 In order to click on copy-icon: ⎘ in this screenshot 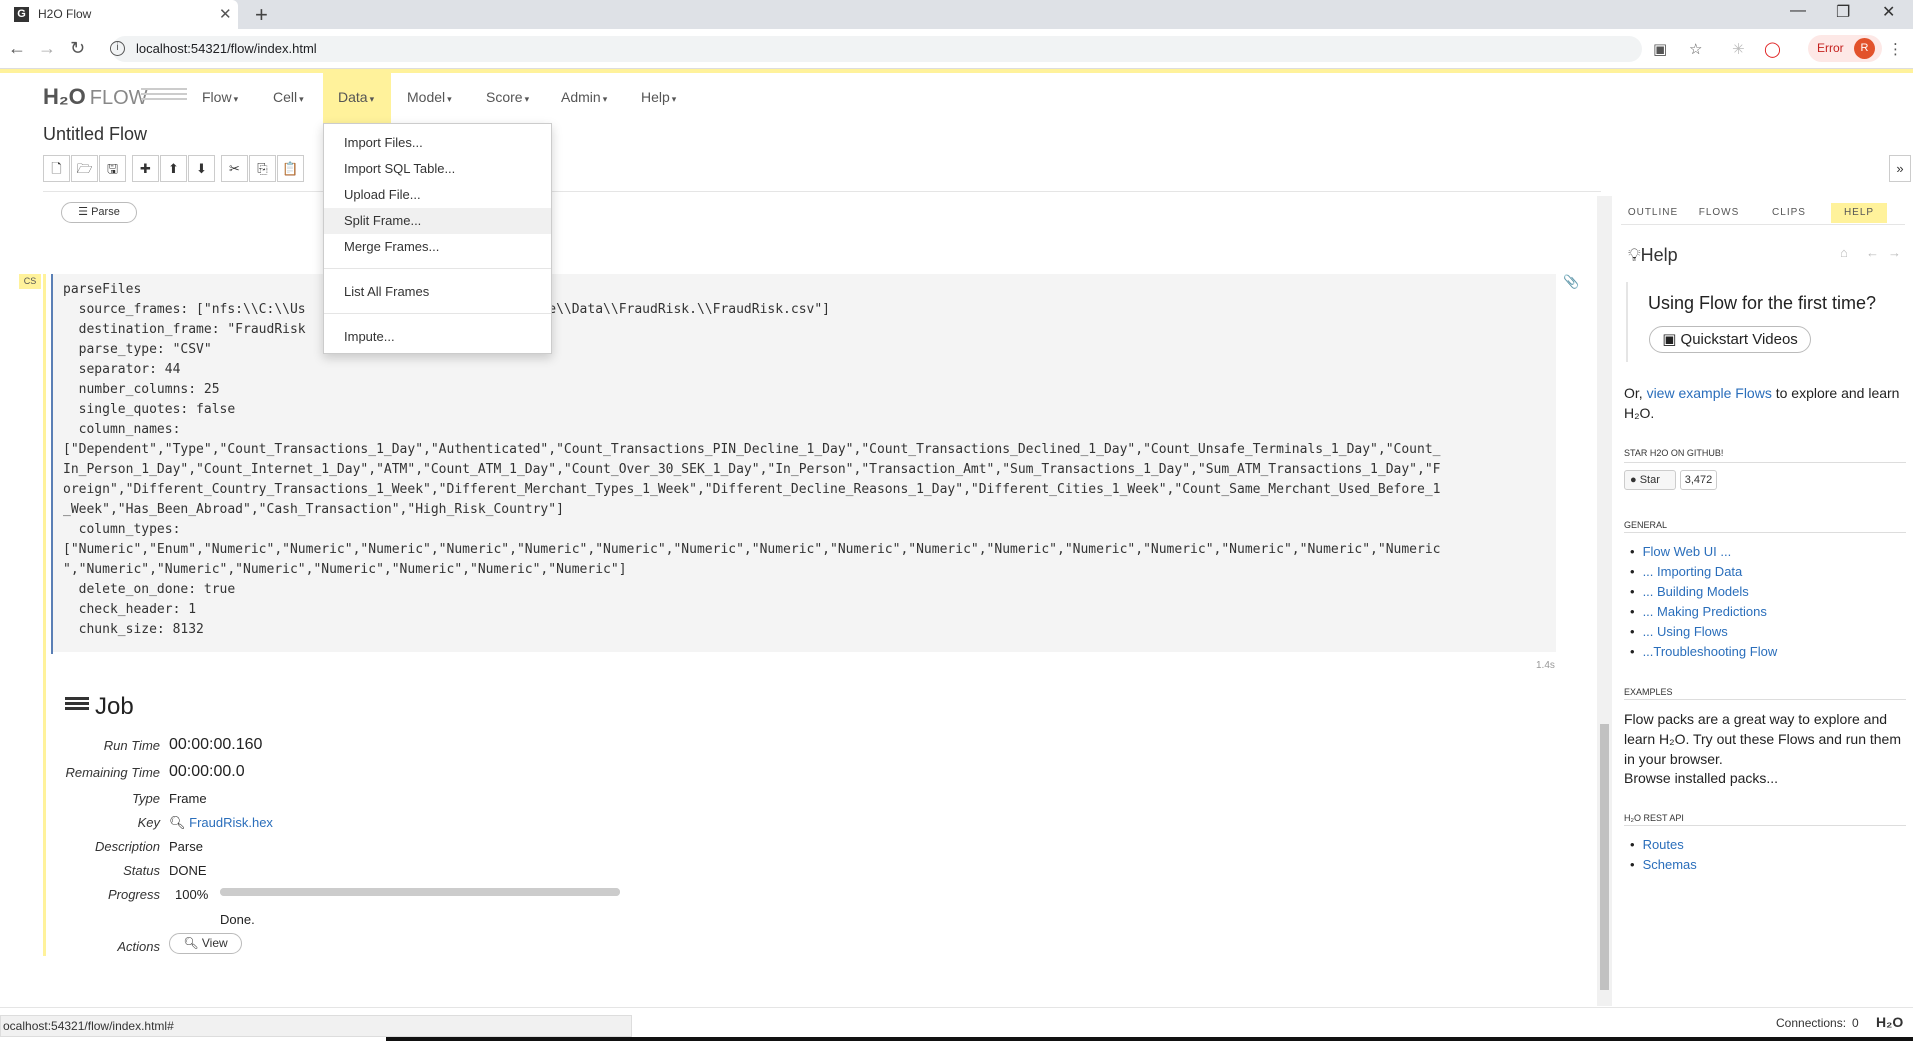, I will do `click(262, 168)`.